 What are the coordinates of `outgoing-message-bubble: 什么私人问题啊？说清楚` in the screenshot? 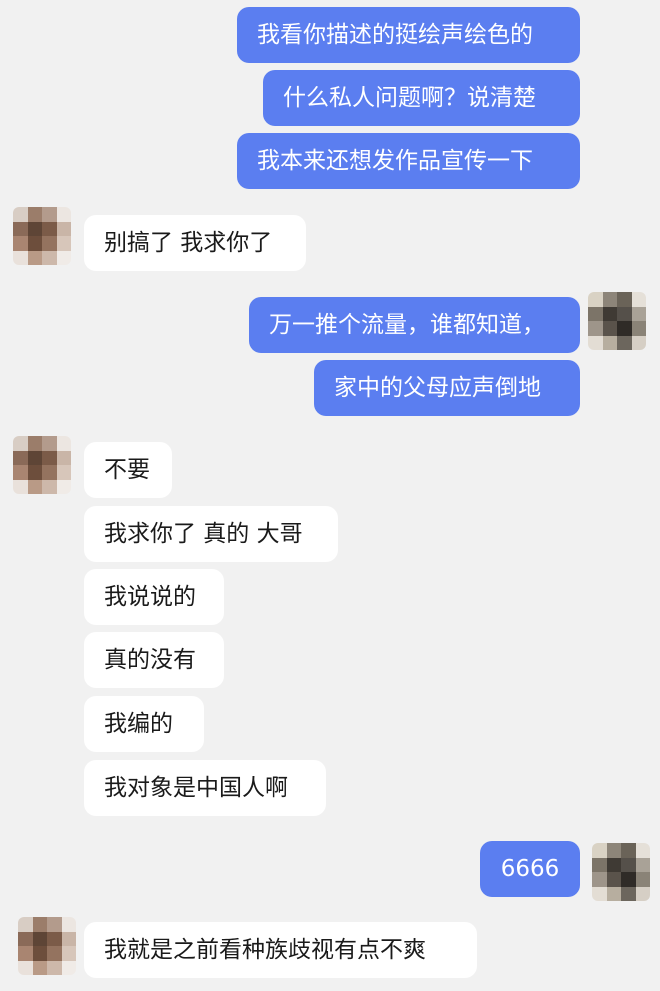 It's located at (421, 98).